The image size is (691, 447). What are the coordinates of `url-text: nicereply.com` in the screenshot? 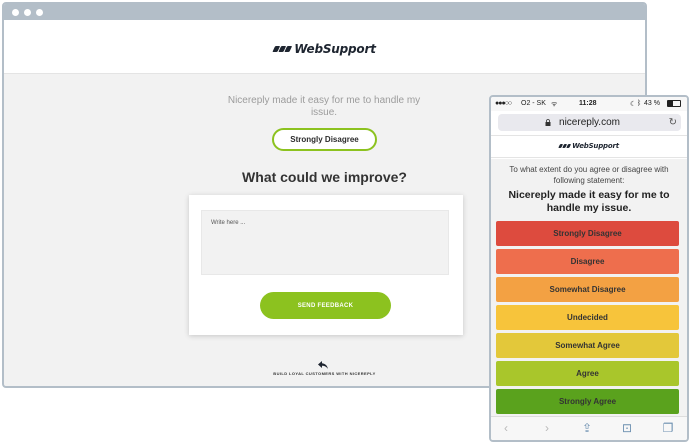 It's located at (589, 122).